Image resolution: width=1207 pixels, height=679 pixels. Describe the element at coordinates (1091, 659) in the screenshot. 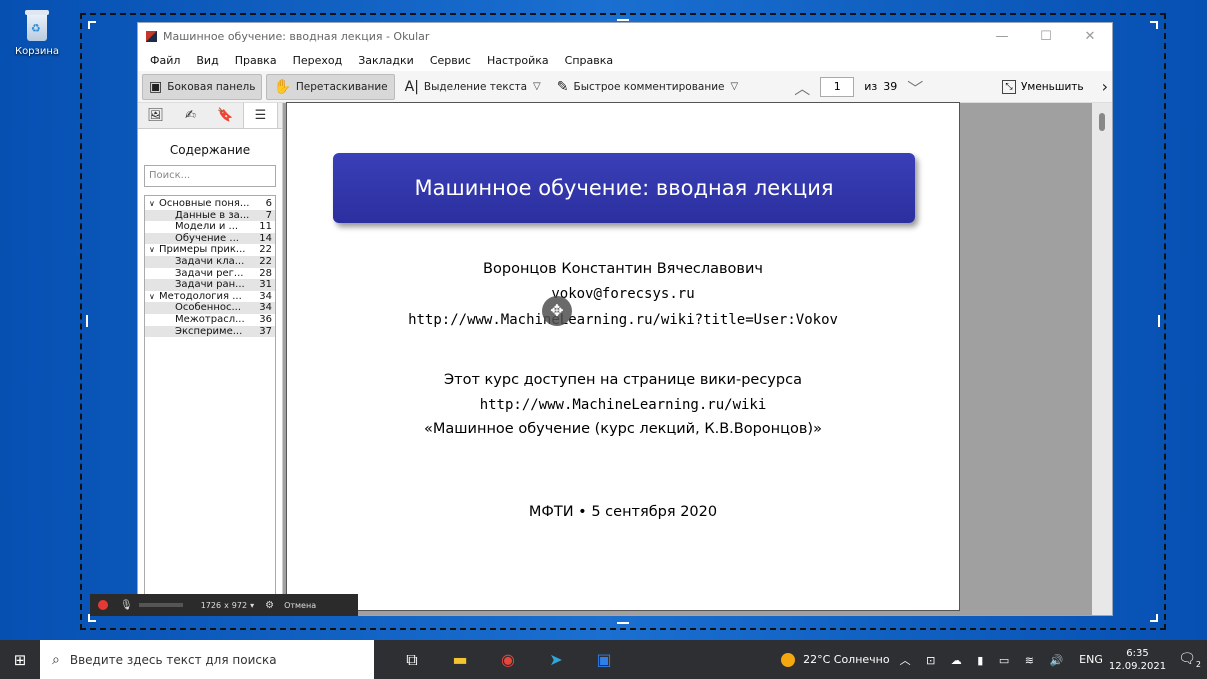

I see `input-language: ENG` at that location.